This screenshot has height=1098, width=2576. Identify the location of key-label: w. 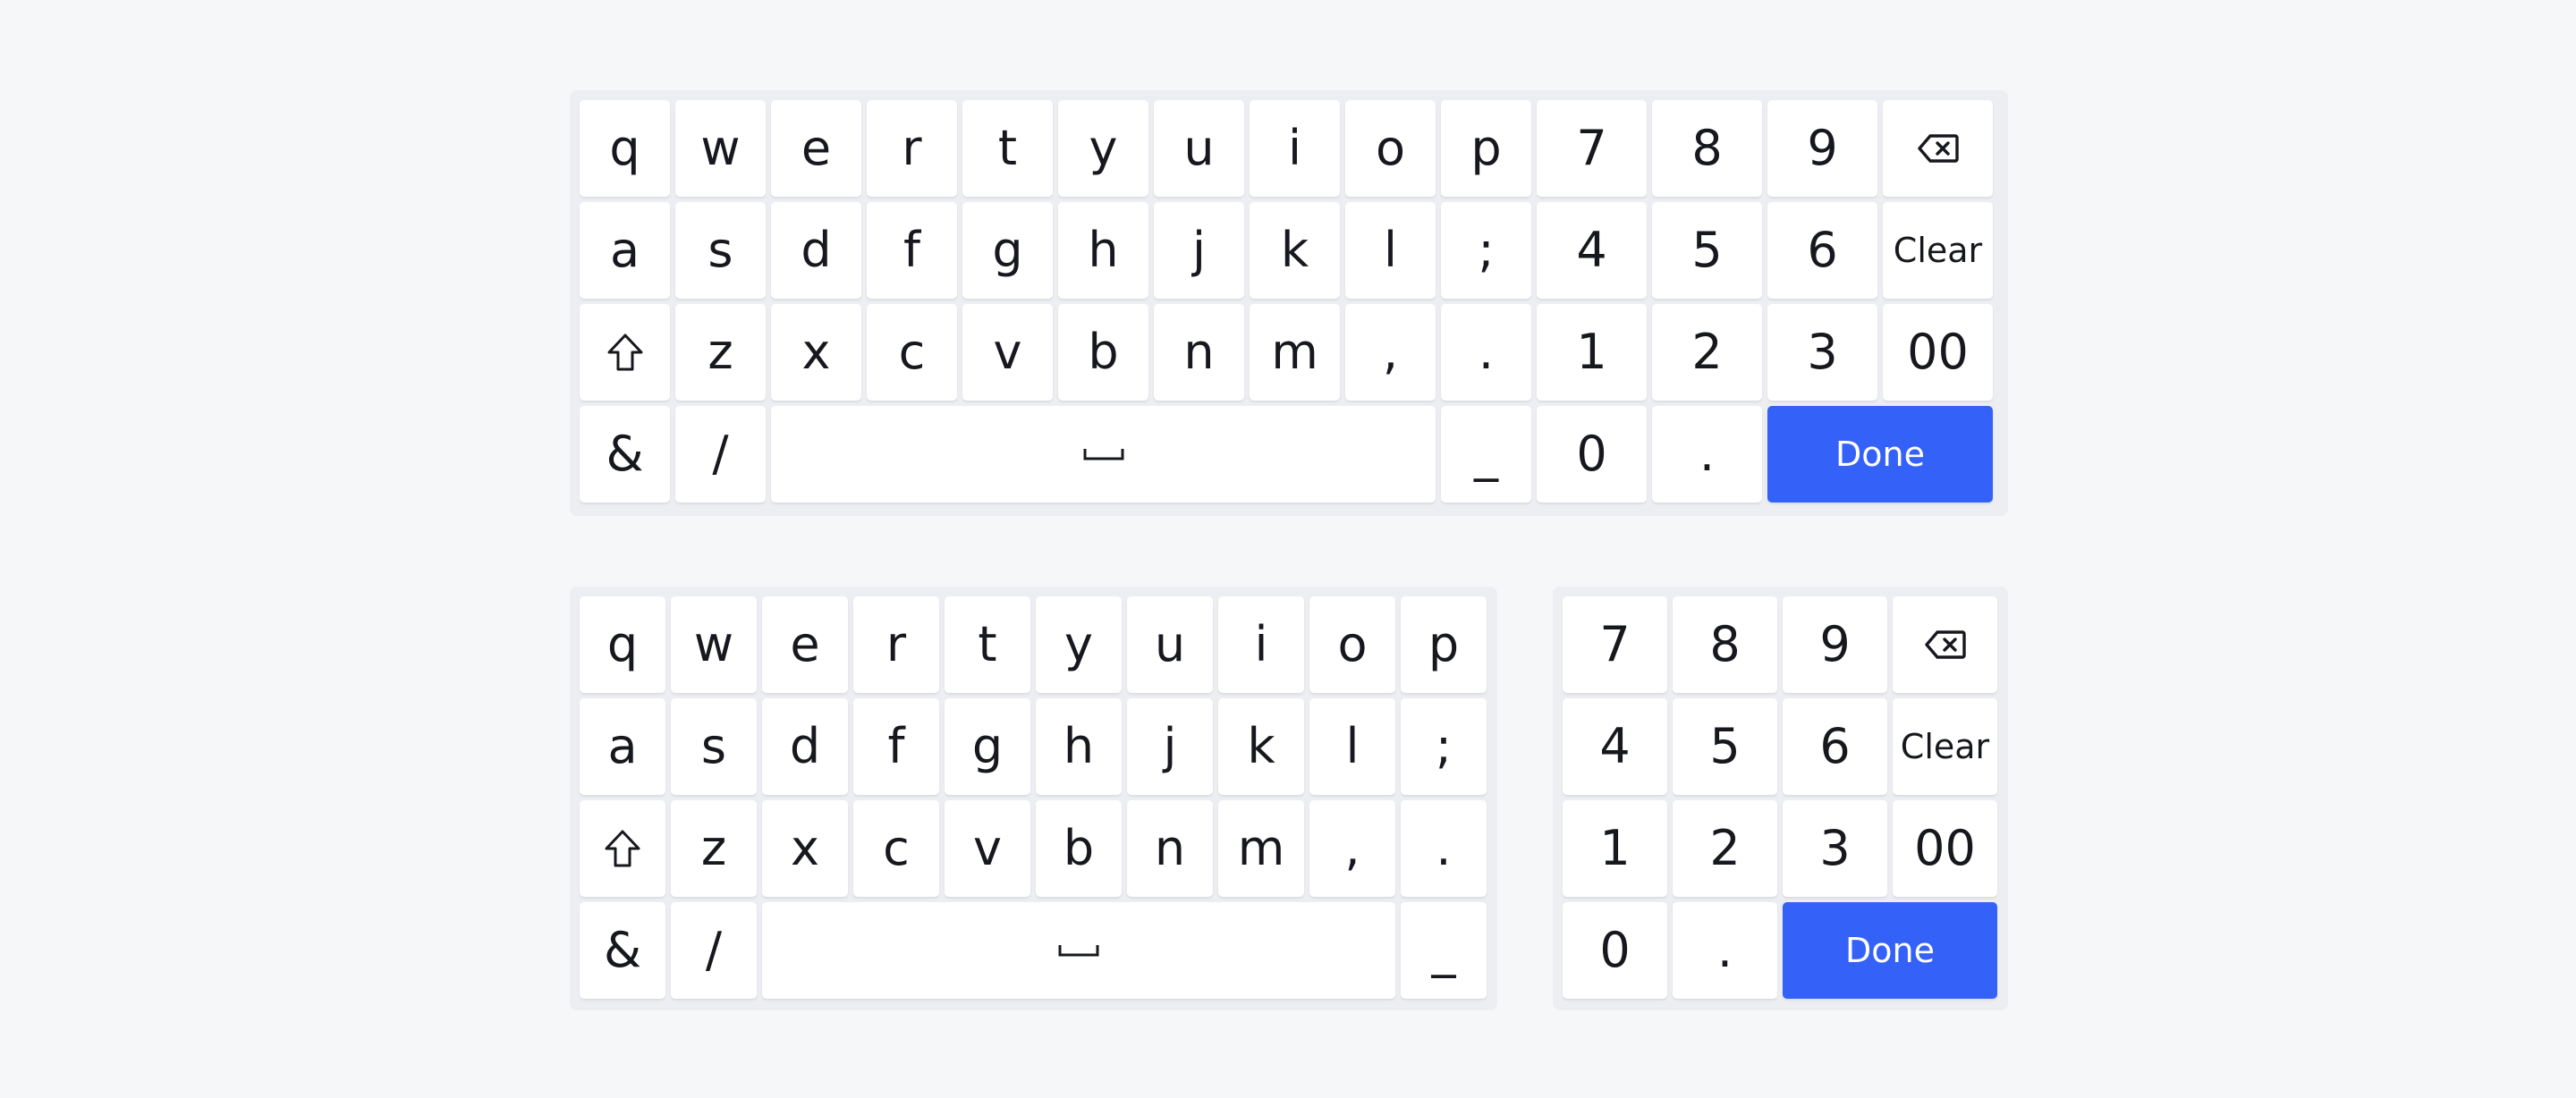
(720, 148).